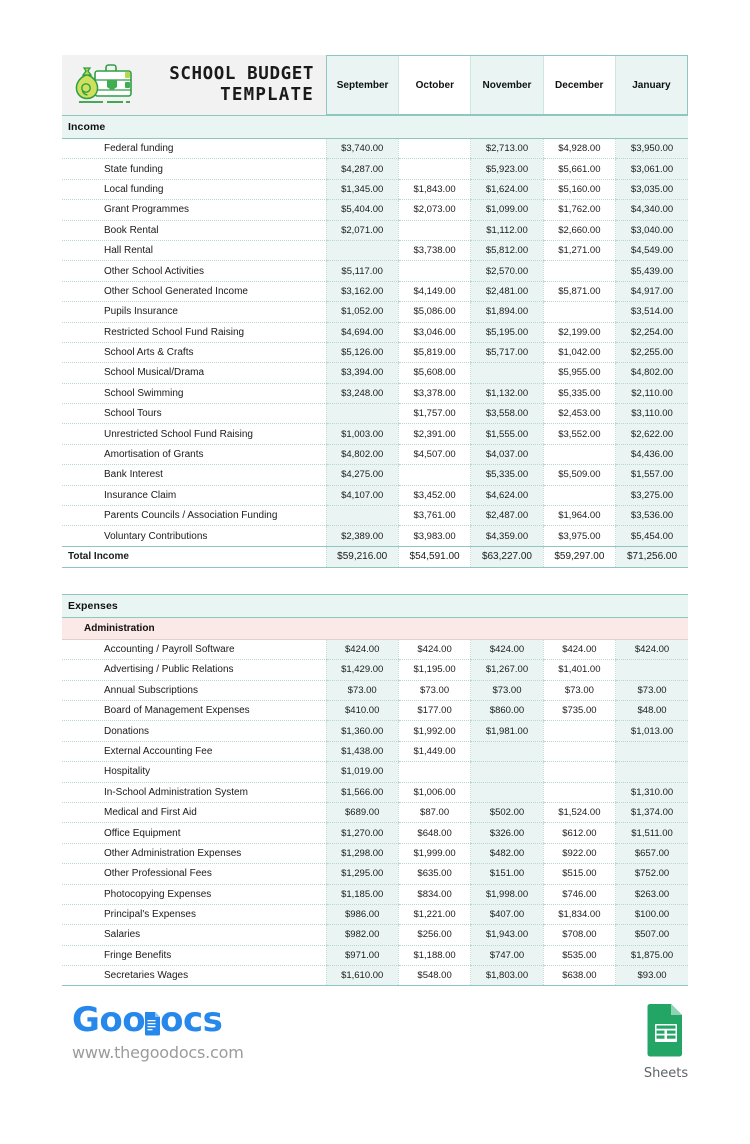  Describe the element at coordinates (652, 854) in the screenshot. I see `row-other-administration-expenses-january: $657.00` at that location.